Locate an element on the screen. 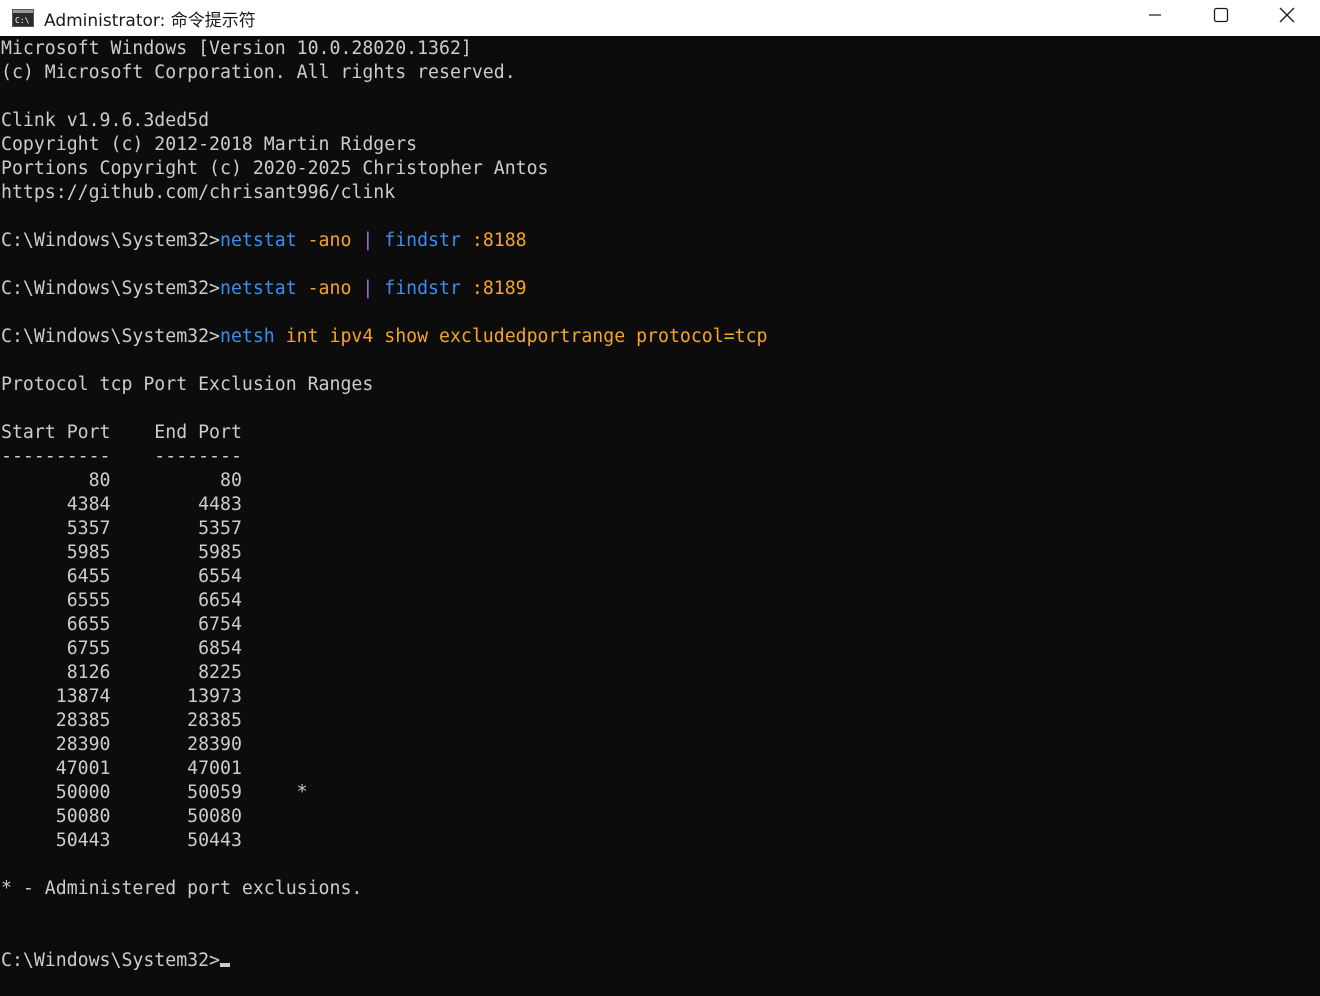 Image resolution: width=1320 pixels, height=996 pixels. table-row: 8126 8225 is located at coordinates (121, 672).